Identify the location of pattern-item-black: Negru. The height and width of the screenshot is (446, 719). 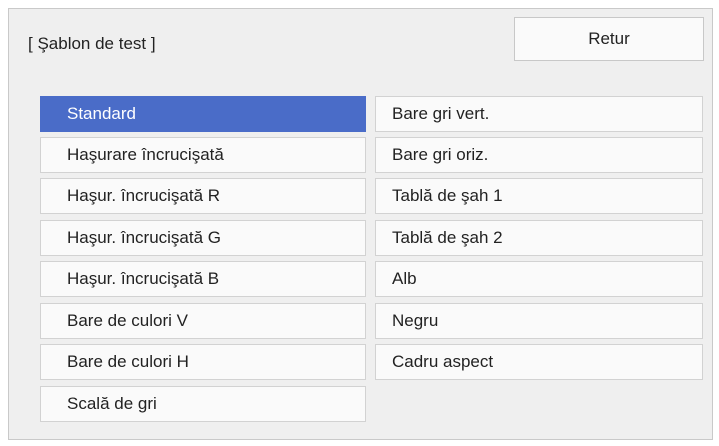
(539, 321).